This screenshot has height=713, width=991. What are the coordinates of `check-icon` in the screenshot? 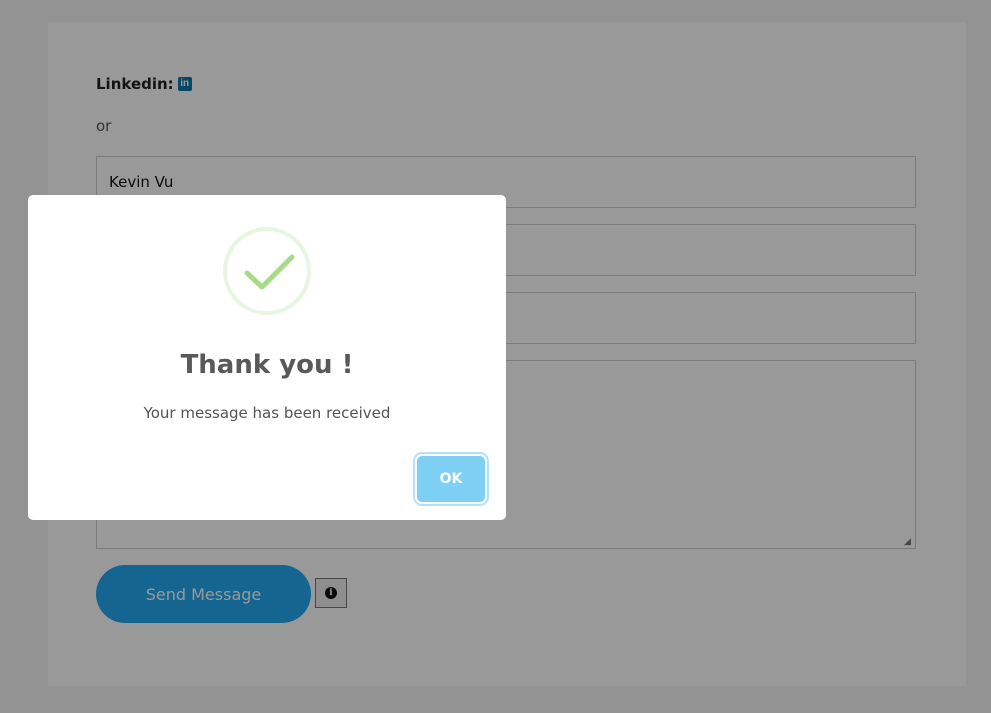 It's located at (269, 272).